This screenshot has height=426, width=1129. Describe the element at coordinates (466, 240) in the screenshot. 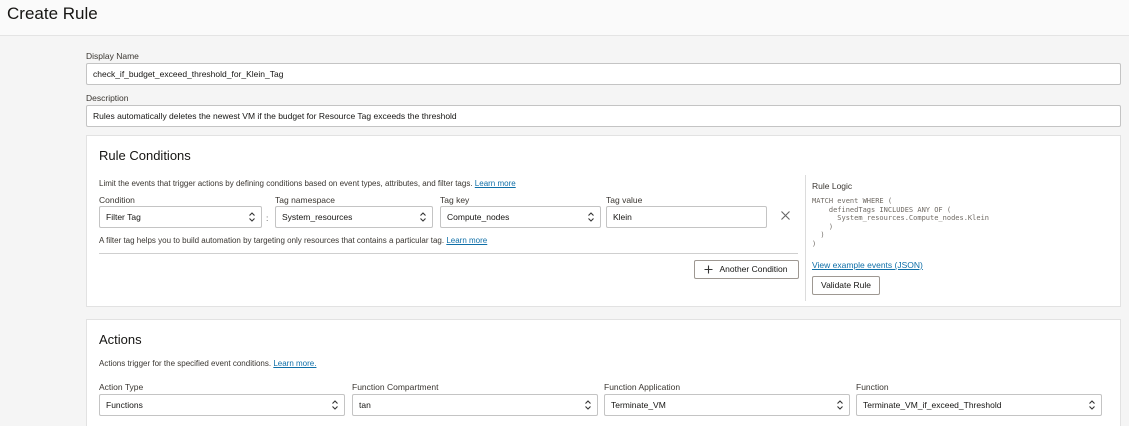

I see `filter-tag-learn-more-link: Learn more` at that location.